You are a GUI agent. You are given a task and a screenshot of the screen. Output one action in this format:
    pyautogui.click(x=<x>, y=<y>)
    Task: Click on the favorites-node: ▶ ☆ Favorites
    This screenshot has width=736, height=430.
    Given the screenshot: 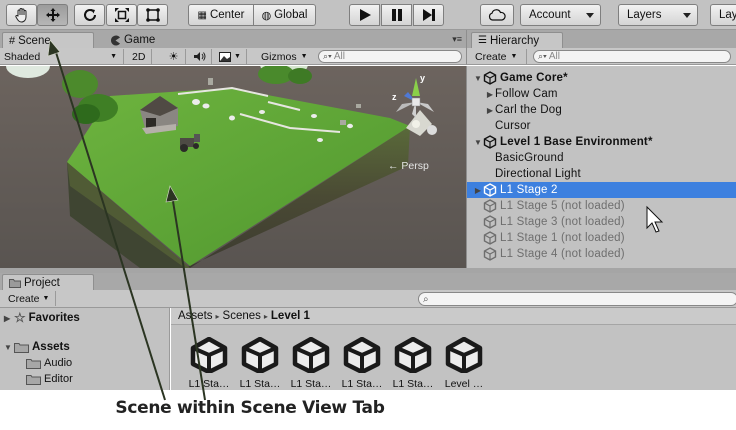 What is the action you would take?
    pyautogui.click(x=42, y=318)
    